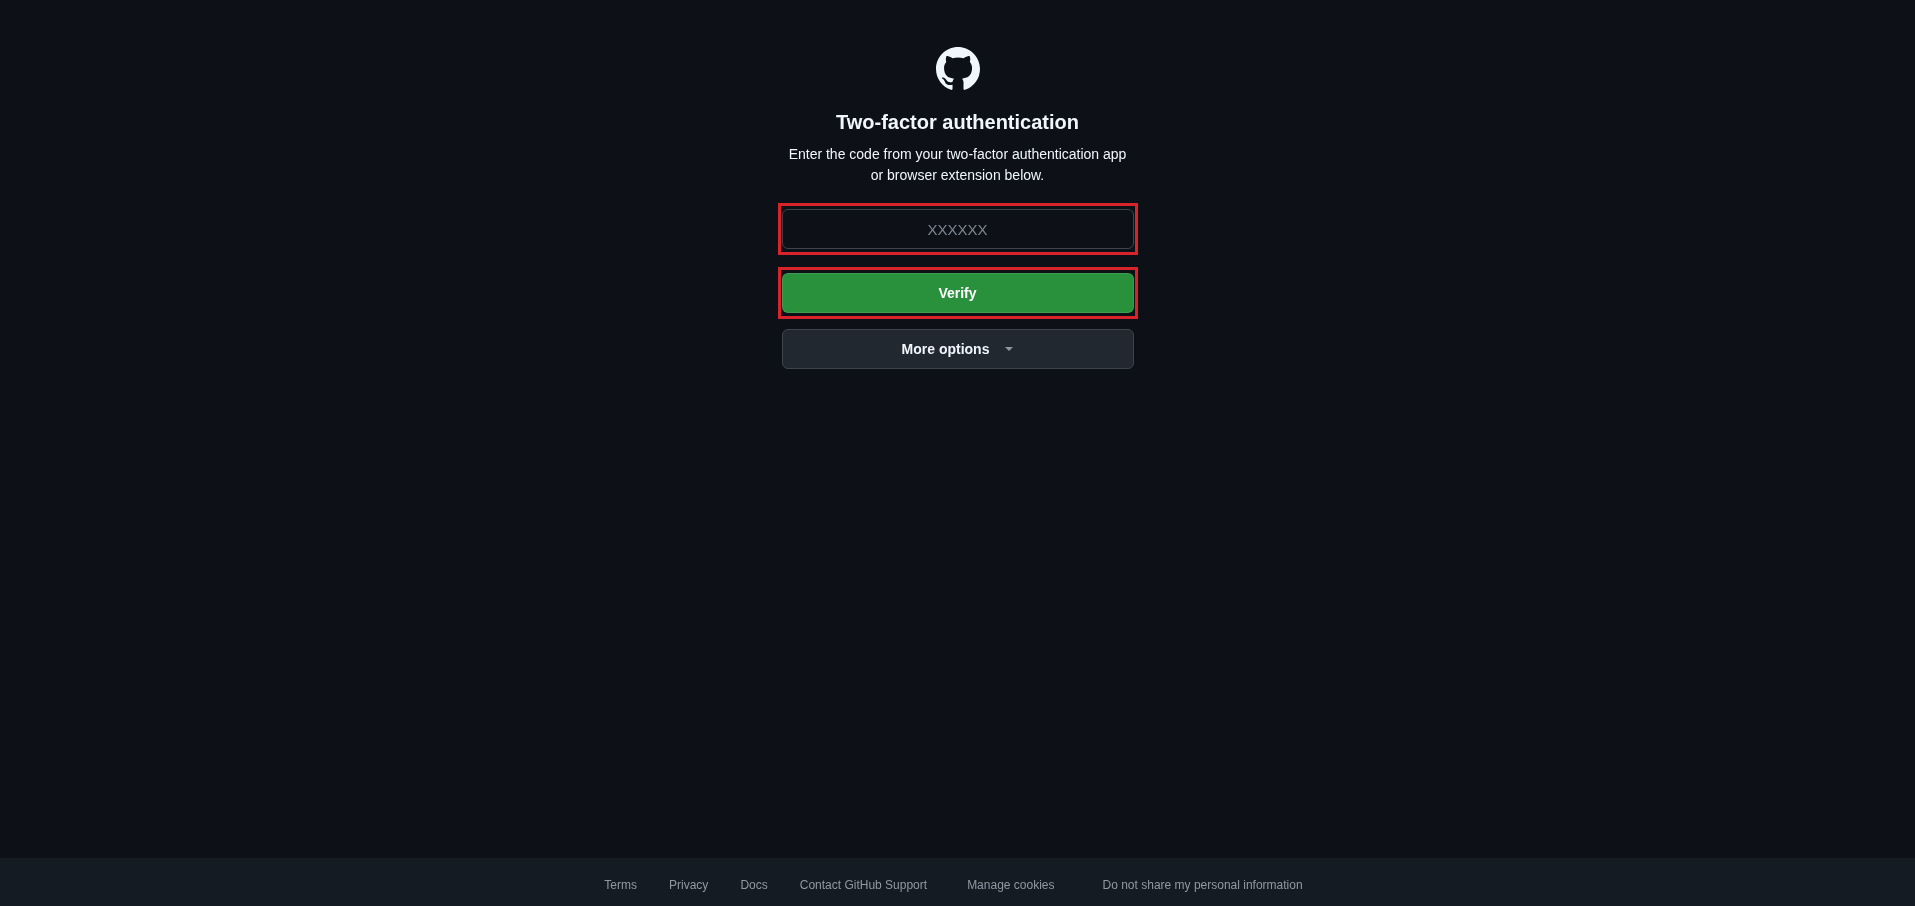 Image resolution: width=1915 pixels, height=906 pixels. Describe the element at coordinates (957, 122) in the screenshot. I see `page-title: Two-factor authentication` at that location.